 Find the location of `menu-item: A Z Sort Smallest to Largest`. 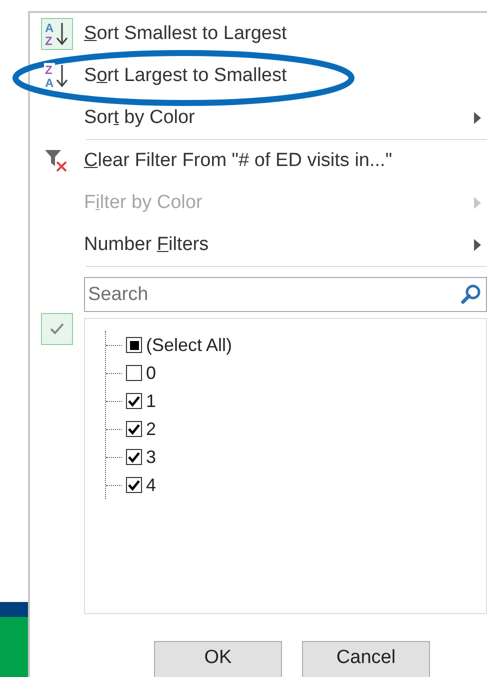

menu-item: A Z Sort Smallest to Largest is located at coordinates (258, 34).